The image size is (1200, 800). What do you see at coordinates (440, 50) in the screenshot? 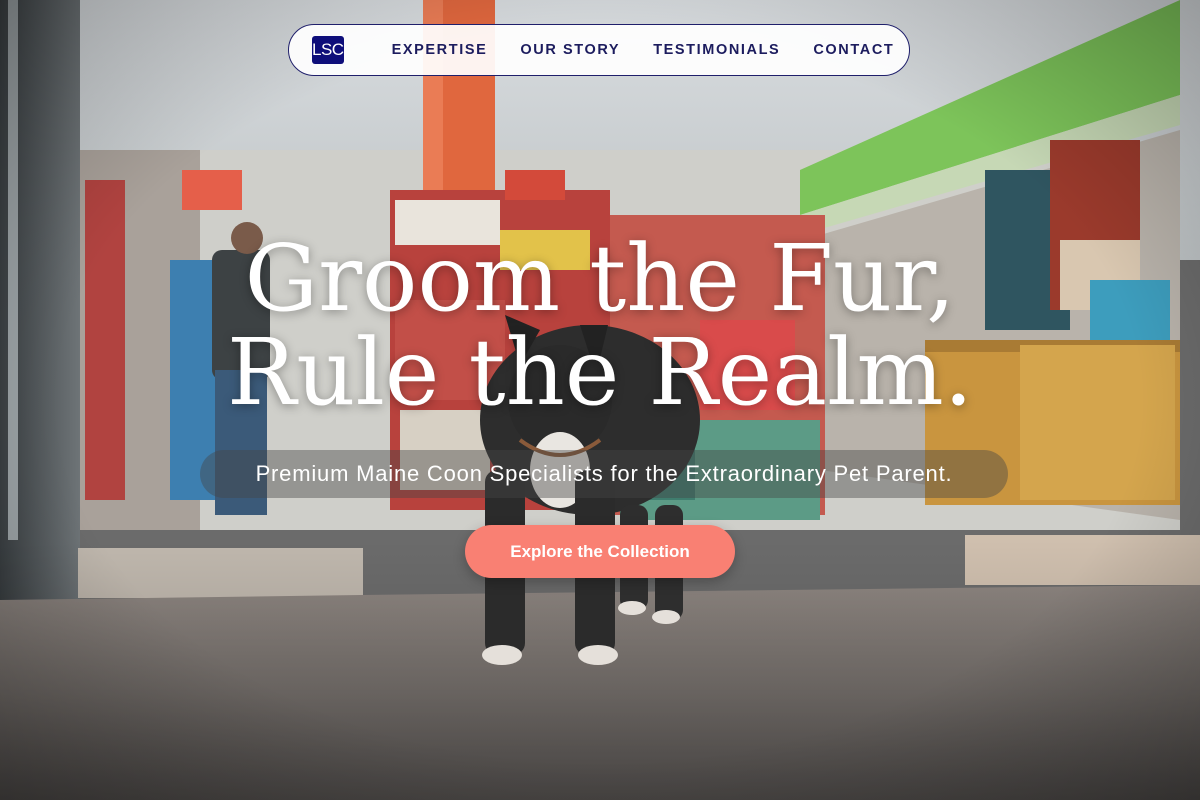
I see `nav-link-expertise: EXPERTISE` at bounding box center [440, 50].